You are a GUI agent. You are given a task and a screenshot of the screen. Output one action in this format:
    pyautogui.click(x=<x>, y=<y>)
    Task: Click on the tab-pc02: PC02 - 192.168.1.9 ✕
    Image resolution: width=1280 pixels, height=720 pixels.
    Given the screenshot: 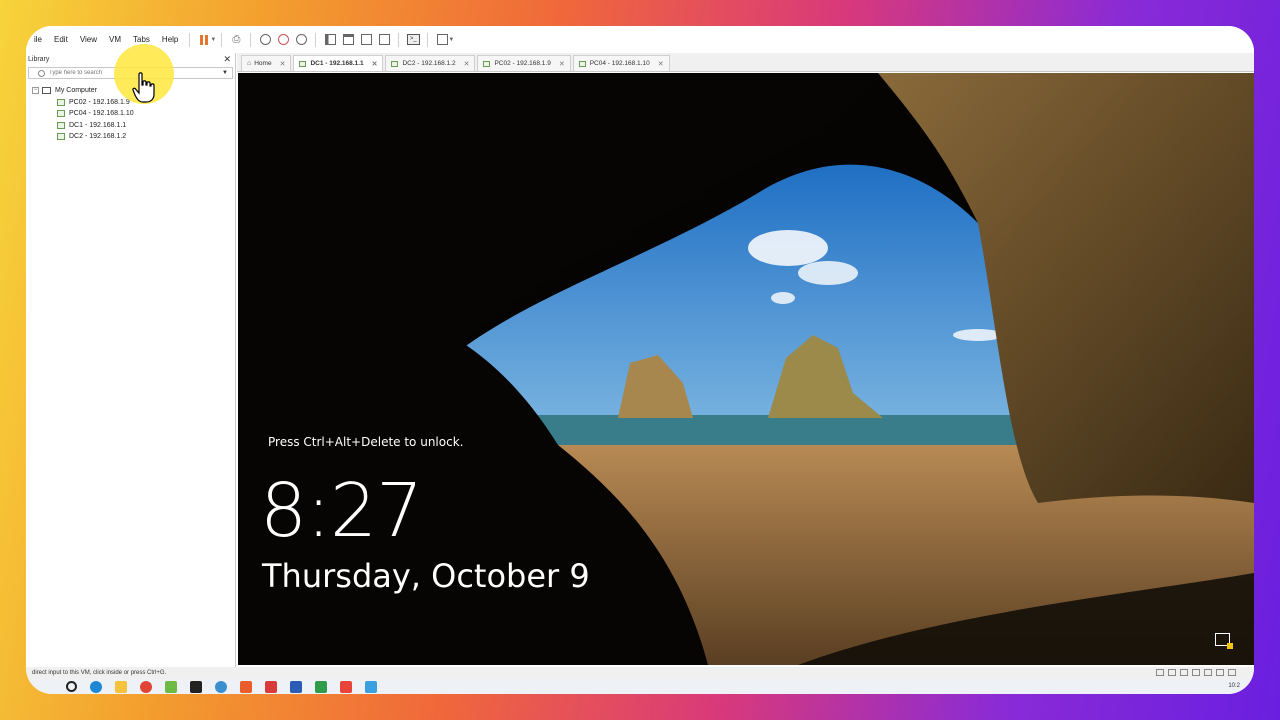 What is the action you would take?
    pyautogui.click(x=524, y=63)
    